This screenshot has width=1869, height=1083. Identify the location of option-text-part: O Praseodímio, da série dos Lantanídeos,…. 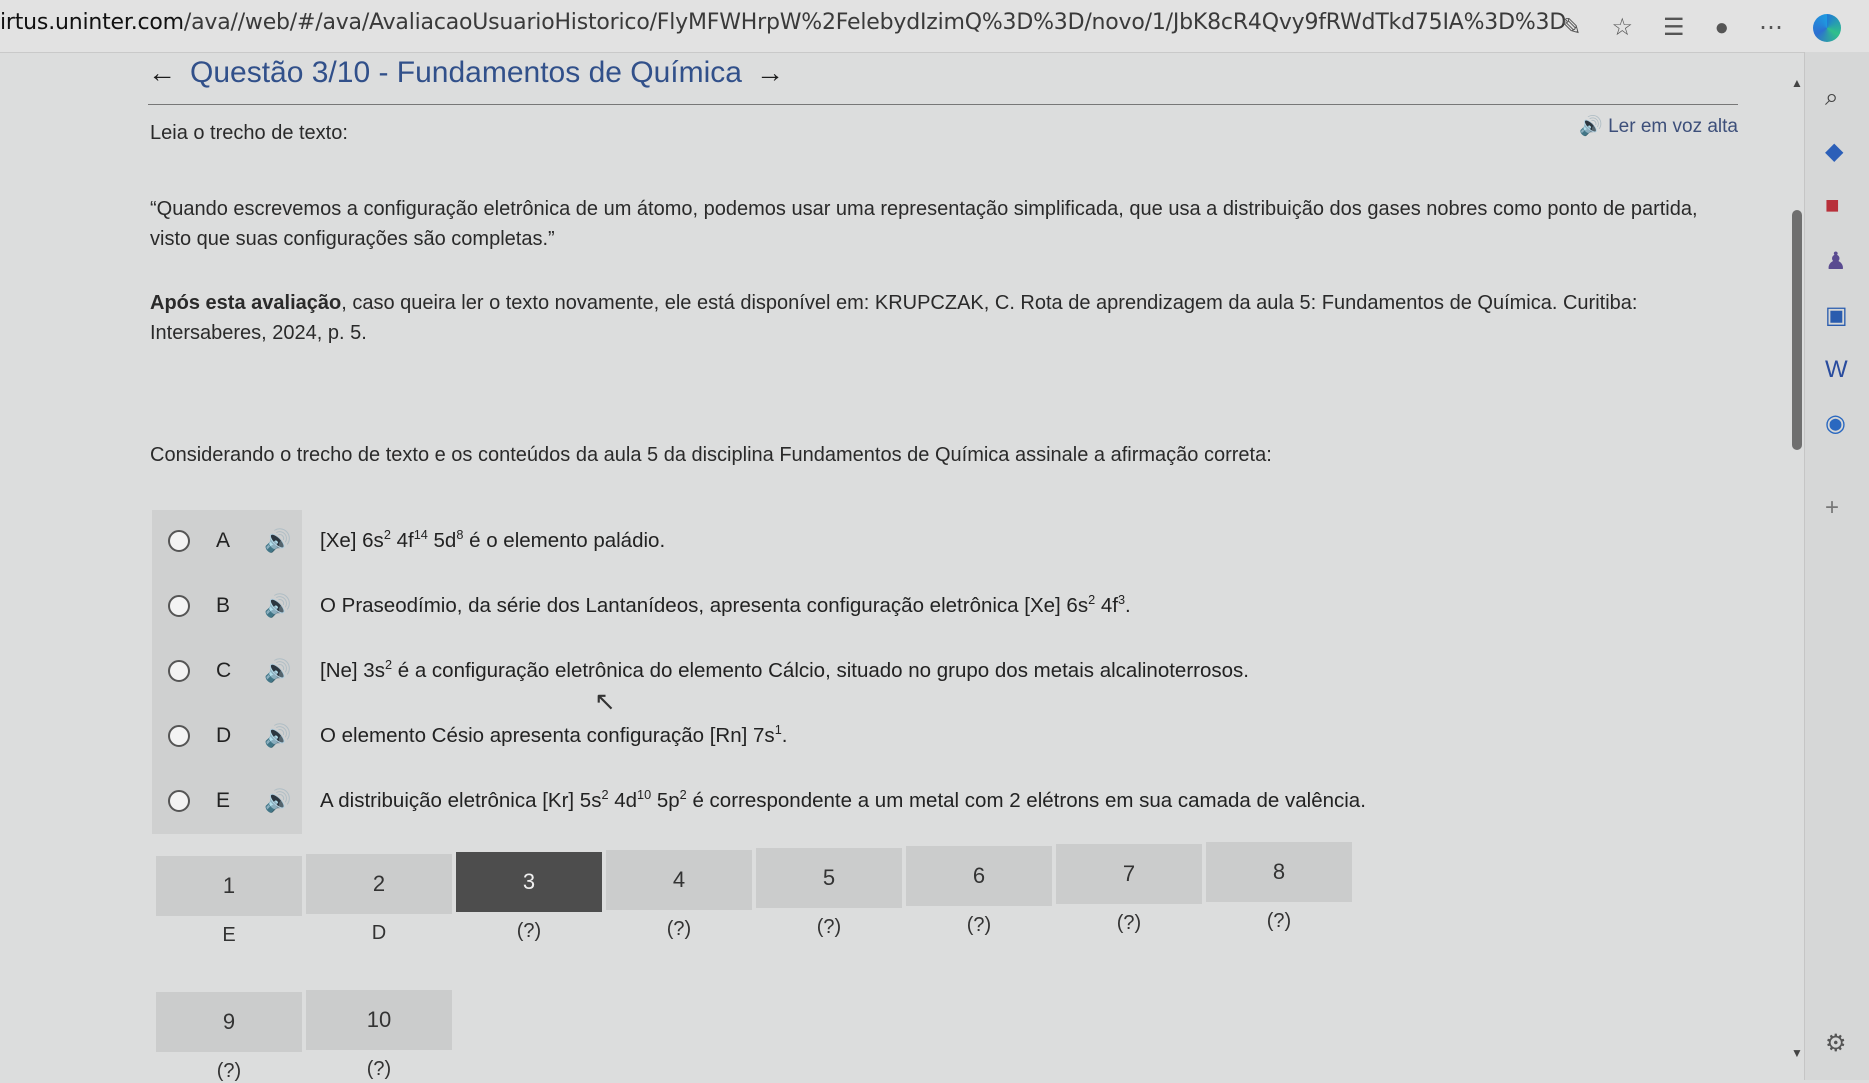
(704, 605).